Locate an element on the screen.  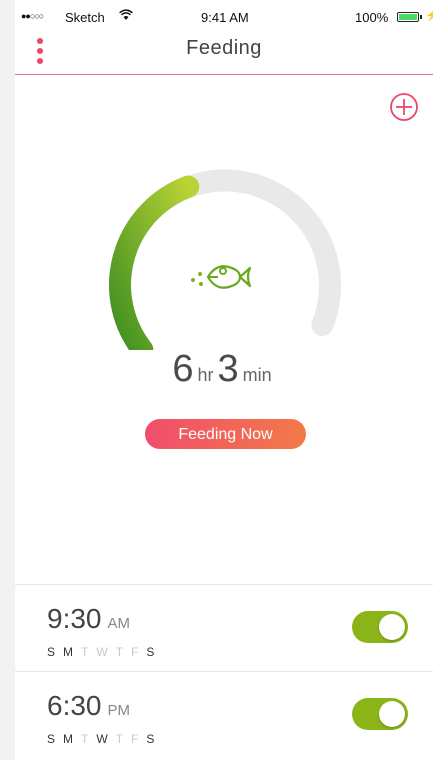
schedule-row: 6:30 PM SMTWTFS is located at coordinates (224, 714).